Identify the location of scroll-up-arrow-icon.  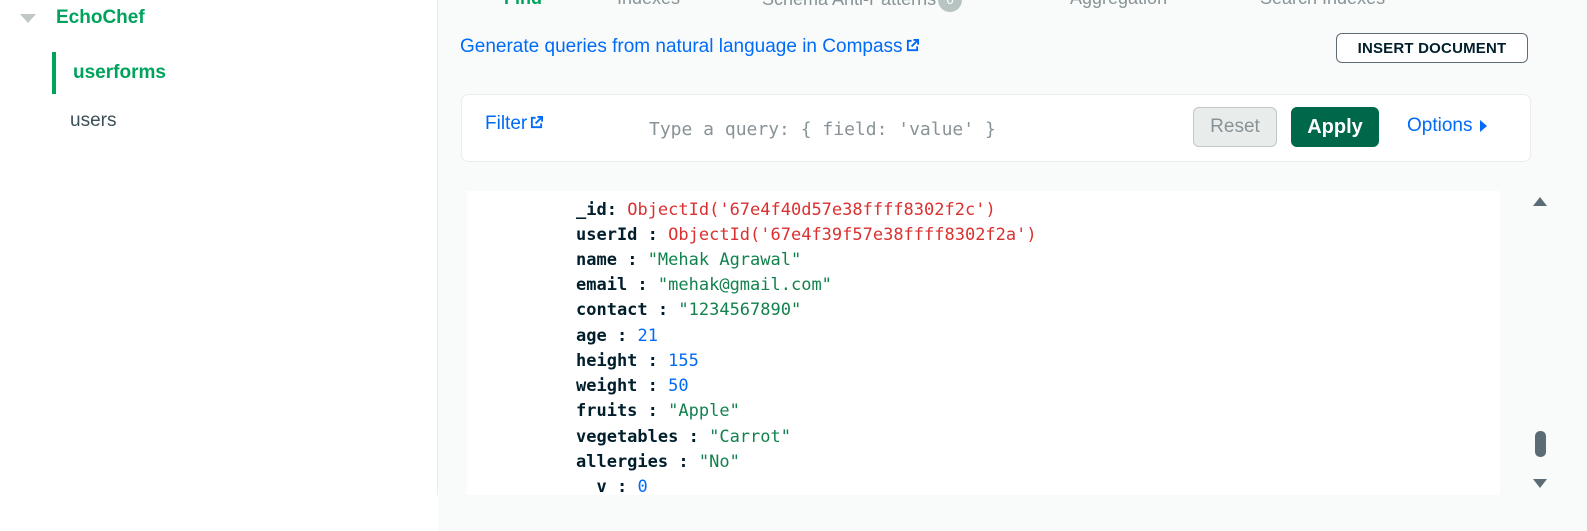
(1540, 201).